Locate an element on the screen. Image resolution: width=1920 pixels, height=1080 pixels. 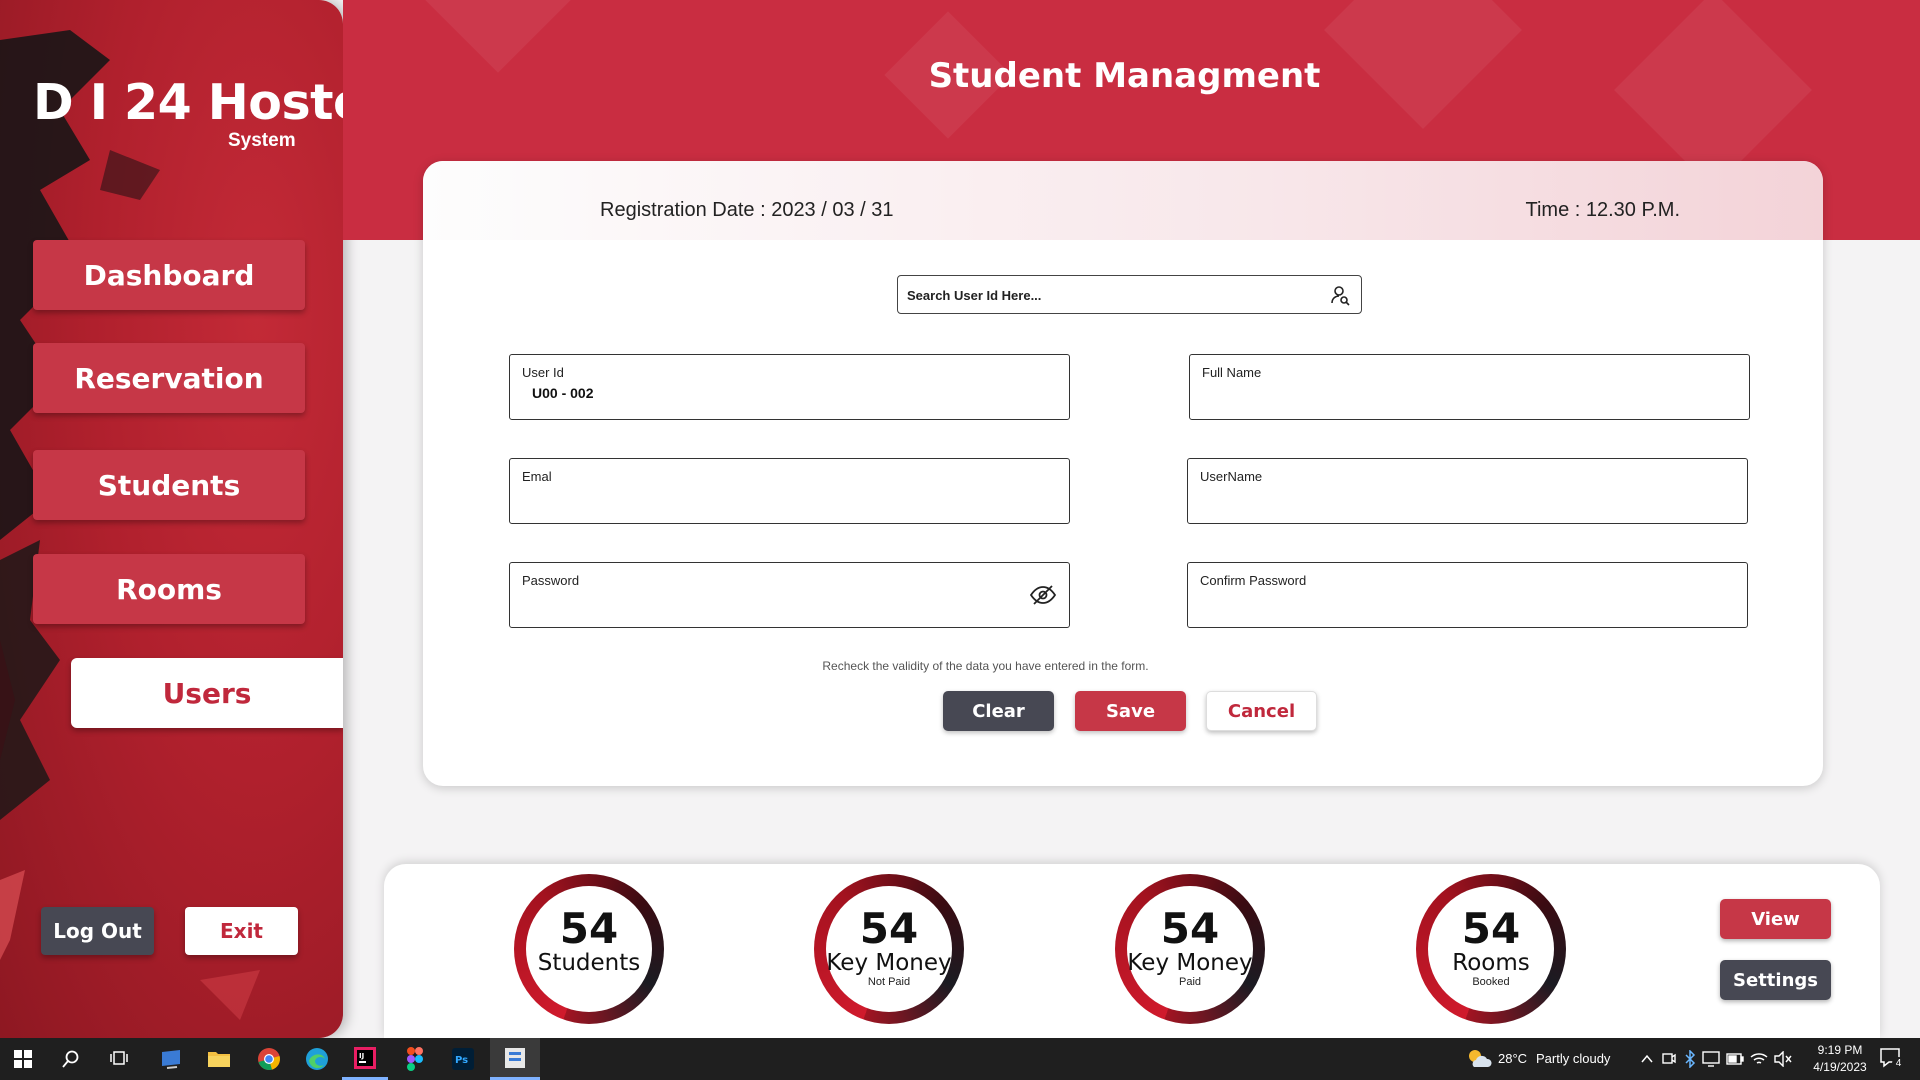
password-label: Password is located at coordinates (551, 580).